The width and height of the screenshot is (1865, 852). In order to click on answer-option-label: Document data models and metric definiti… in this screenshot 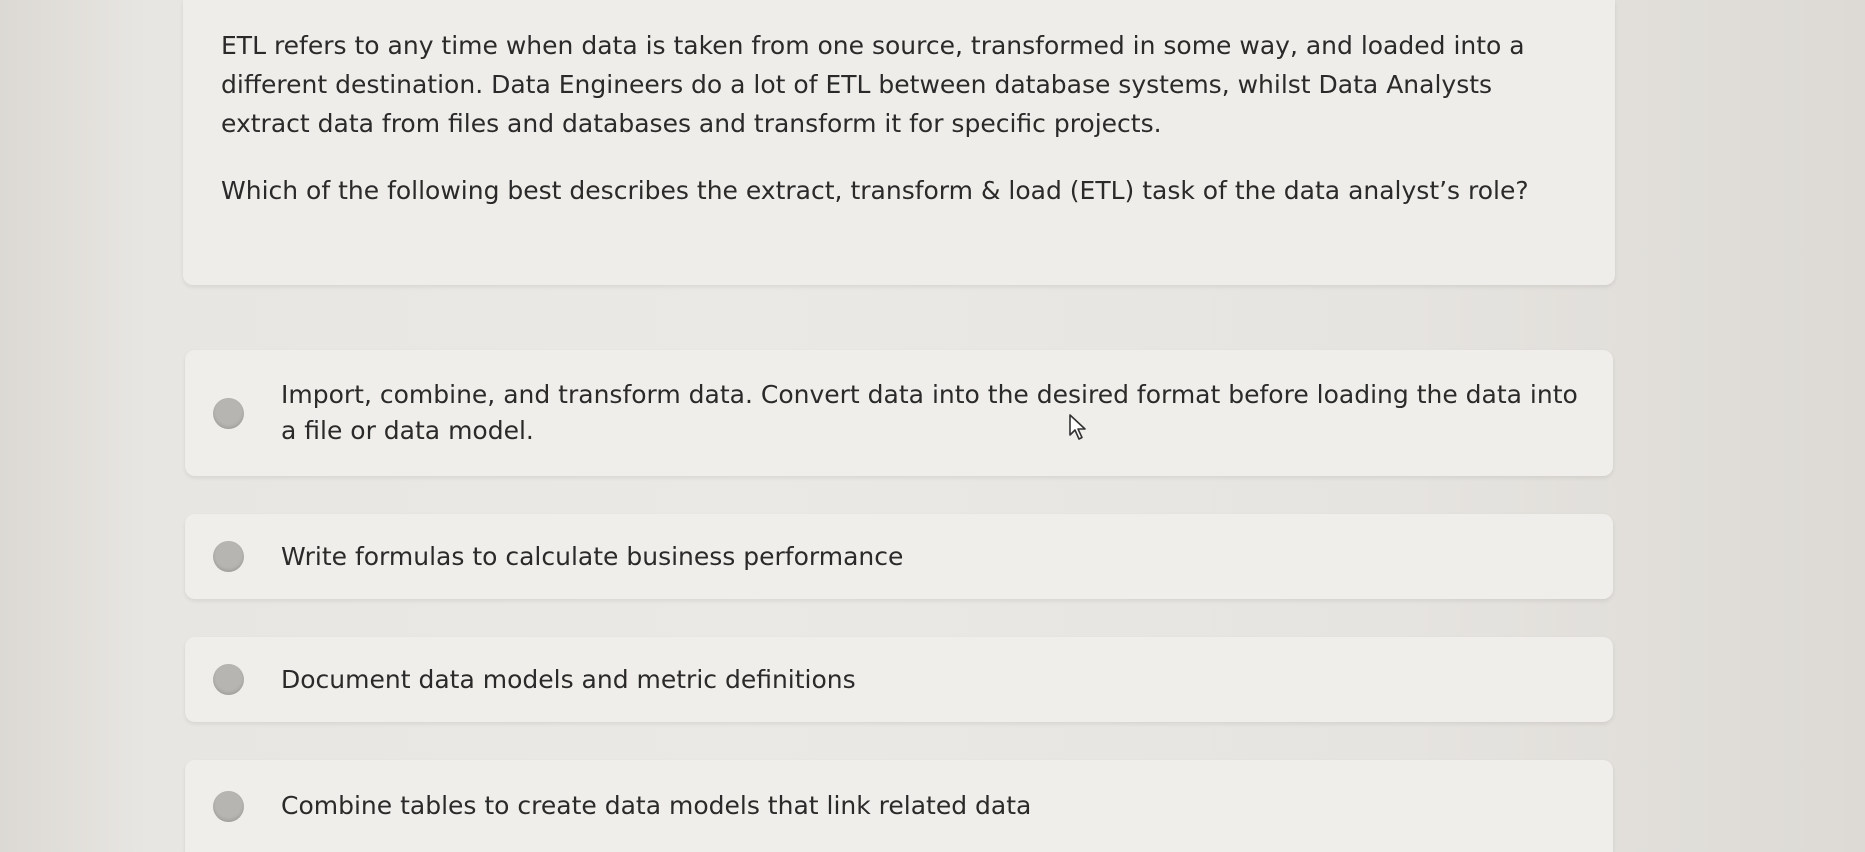, I will do `click(568, 679)`.